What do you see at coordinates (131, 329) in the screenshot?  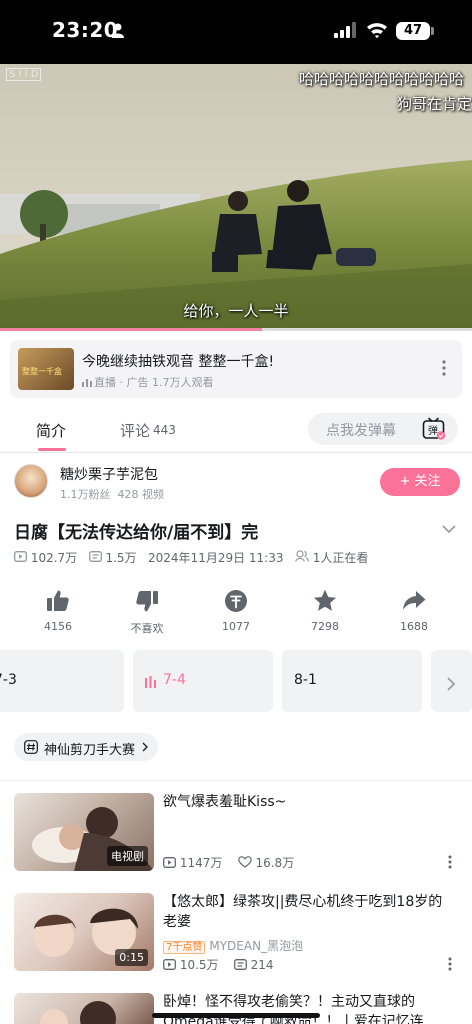 I see `video-progress-fill` at bounding box center [131, 329].